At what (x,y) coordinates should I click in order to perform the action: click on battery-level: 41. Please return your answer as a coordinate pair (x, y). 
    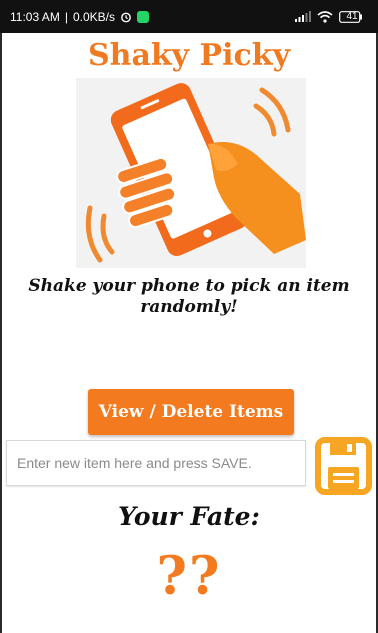
    Looking at the image, I should click on (352, 16).